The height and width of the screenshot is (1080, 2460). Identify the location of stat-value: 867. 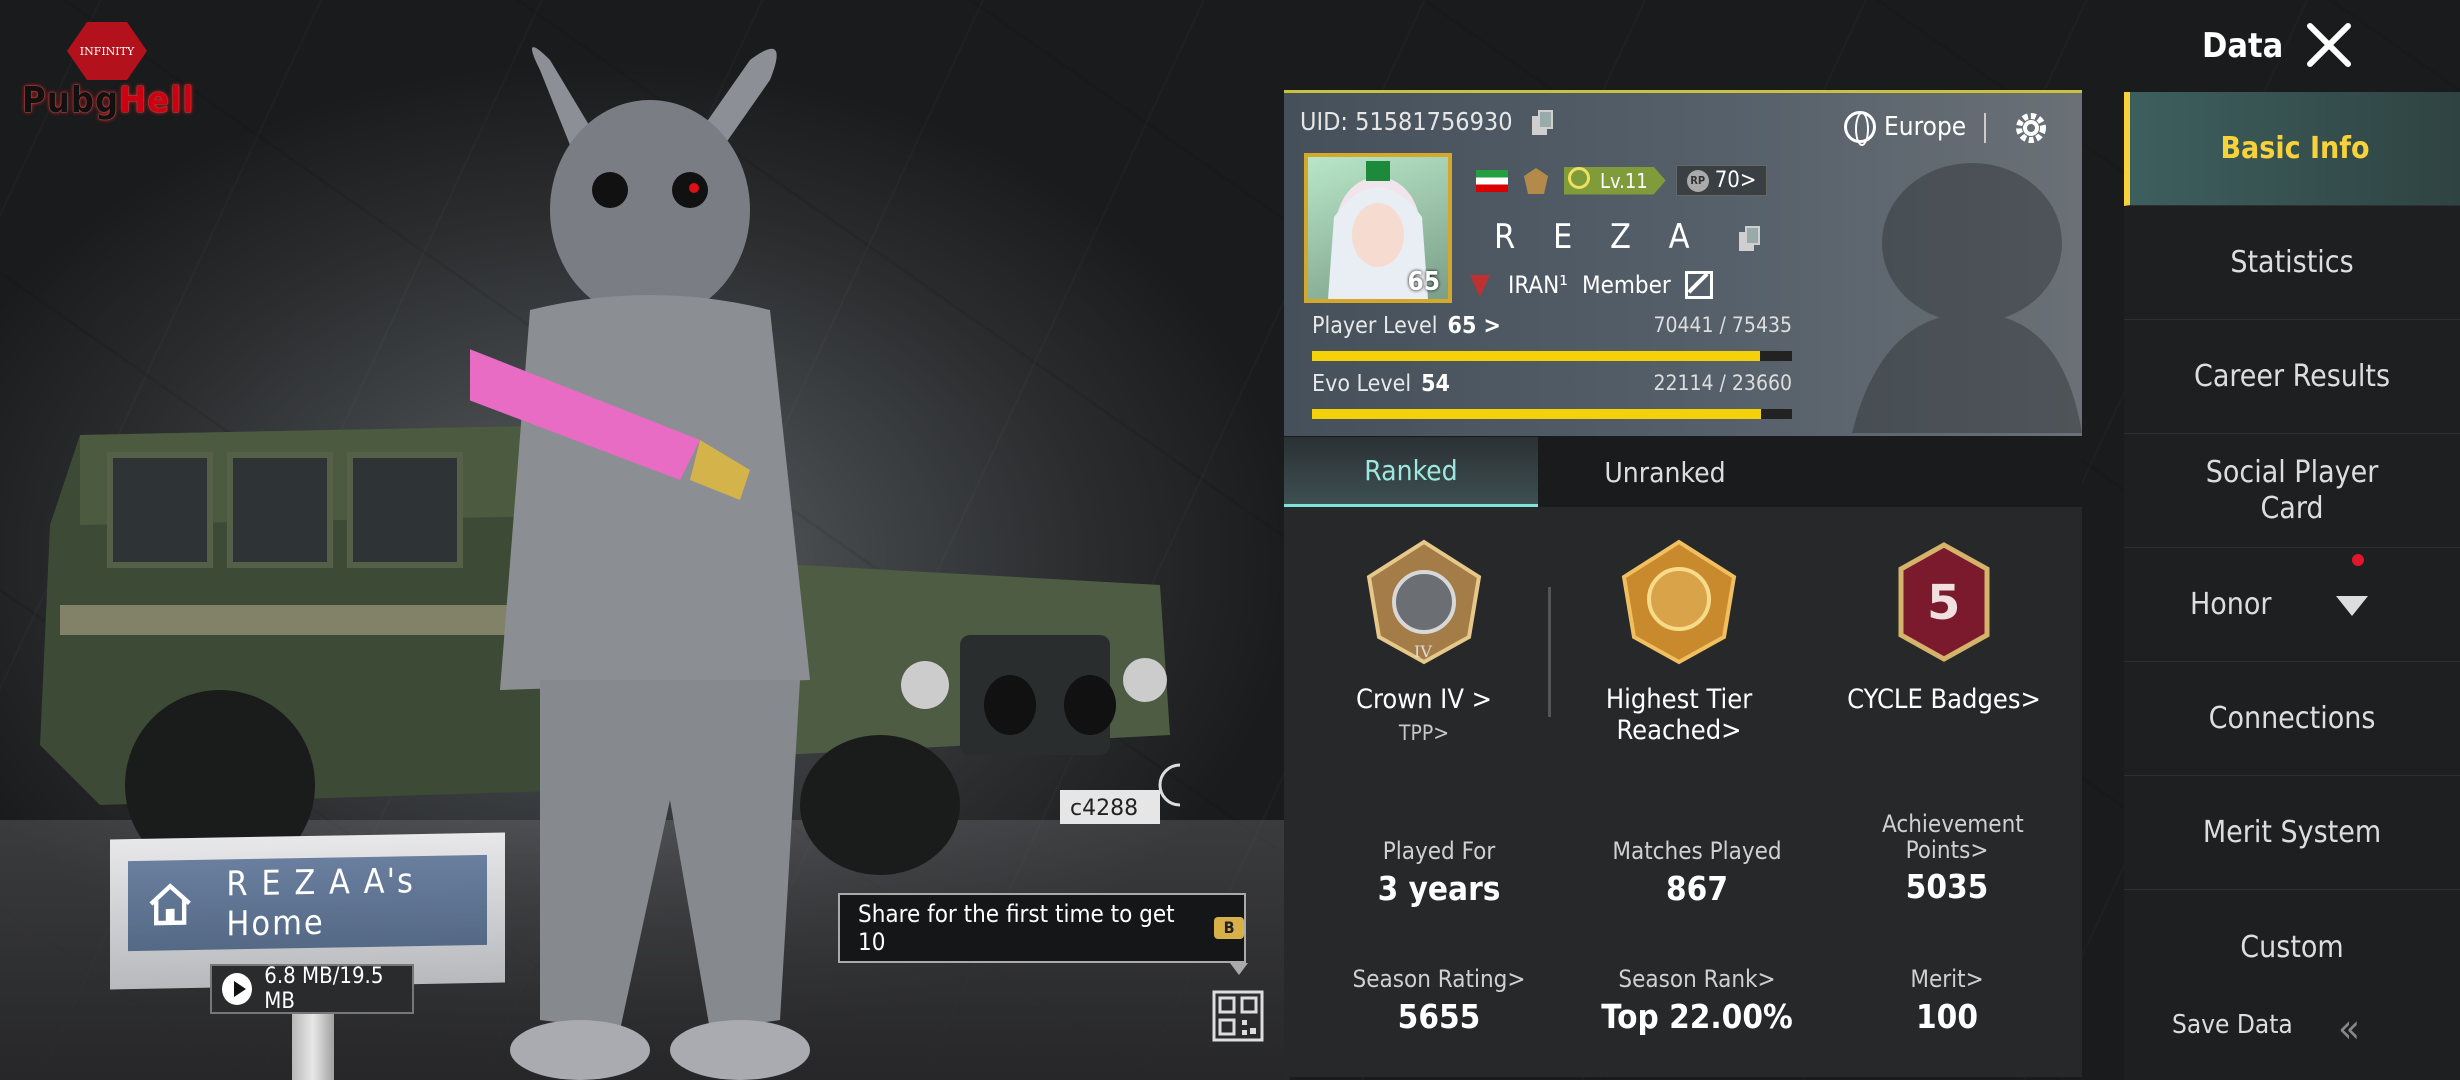
(1697, 888).